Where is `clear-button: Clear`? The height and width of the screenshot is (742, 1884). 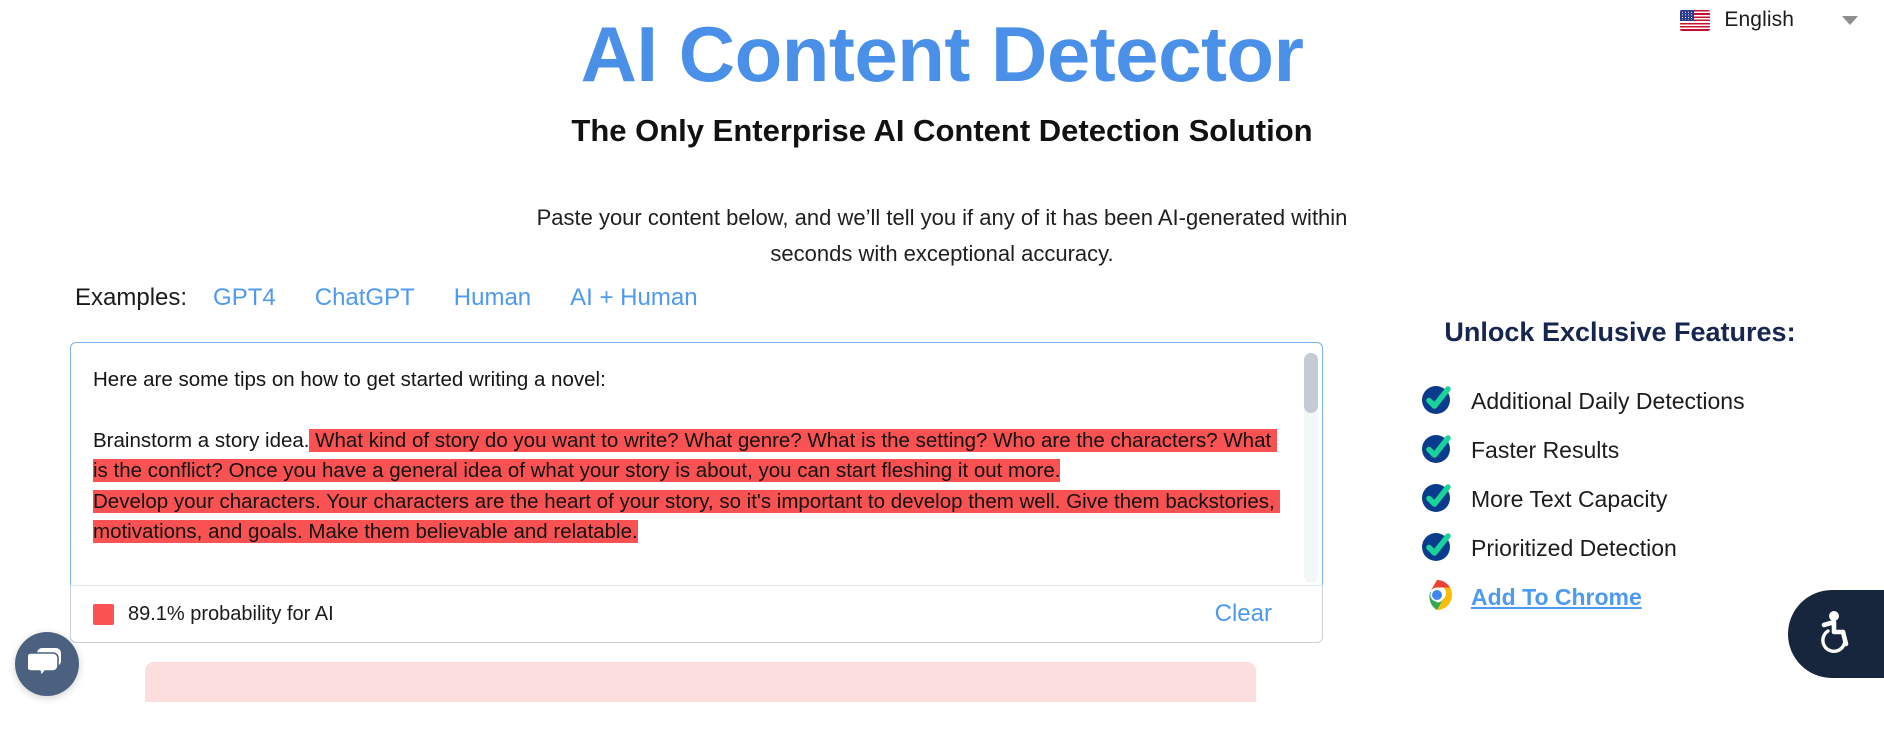 clear-button: Clear is located at coordinates (1258, 614).